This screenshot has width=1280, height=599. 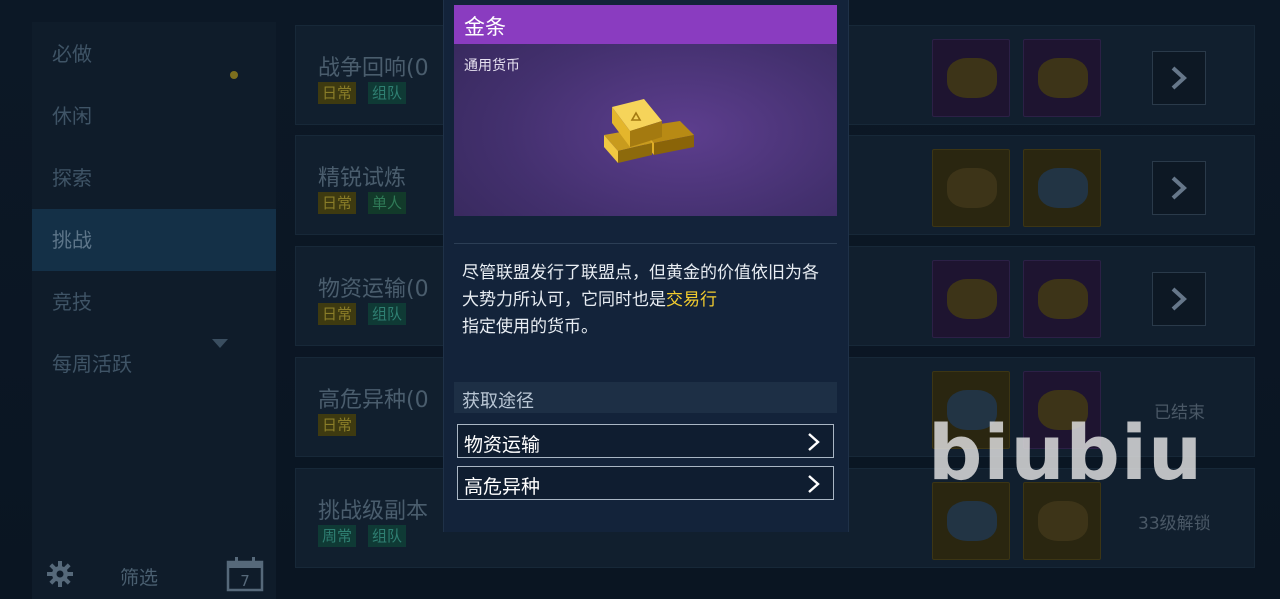 I want to click on description-highlight: 交易行, so click(x=691, y=300).